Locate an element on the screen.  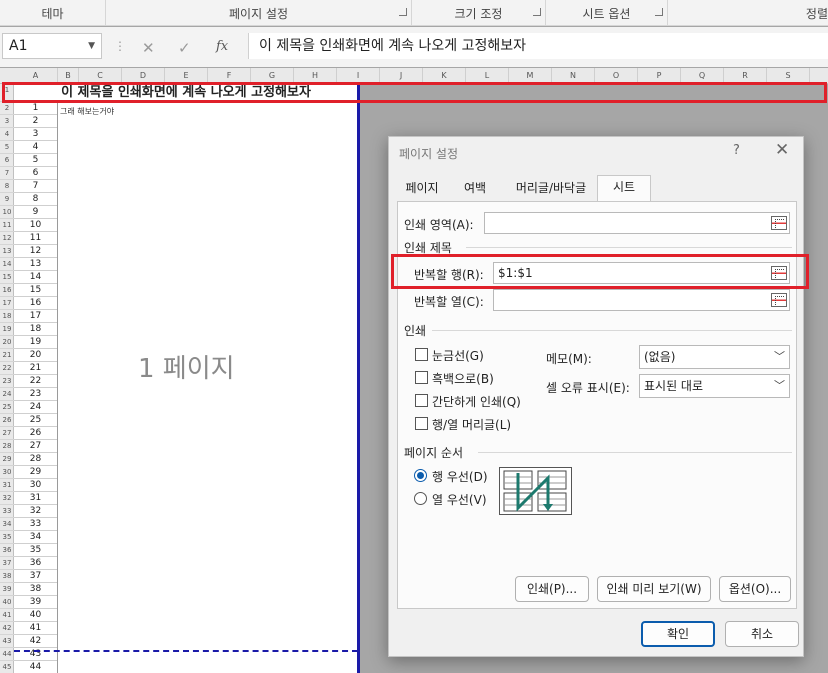
row-header: 25 is located at coordinates (7, 407).